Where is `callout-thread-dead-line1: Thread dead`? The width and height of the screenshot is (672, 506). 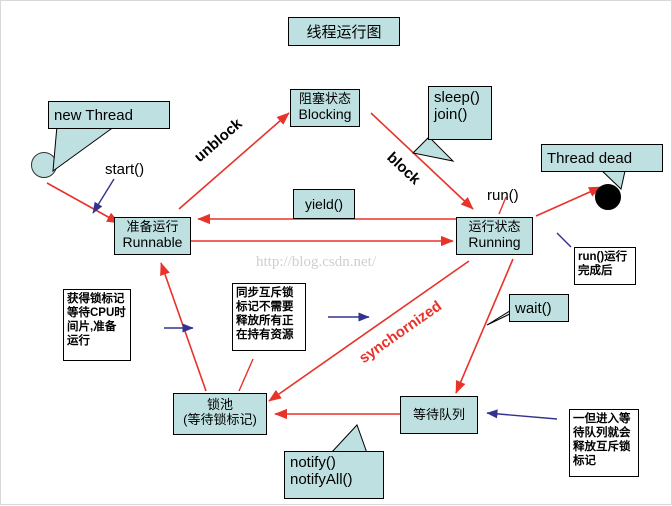 callout-thread-dead-line1: Thread dead is located at coordinates (590, 158).